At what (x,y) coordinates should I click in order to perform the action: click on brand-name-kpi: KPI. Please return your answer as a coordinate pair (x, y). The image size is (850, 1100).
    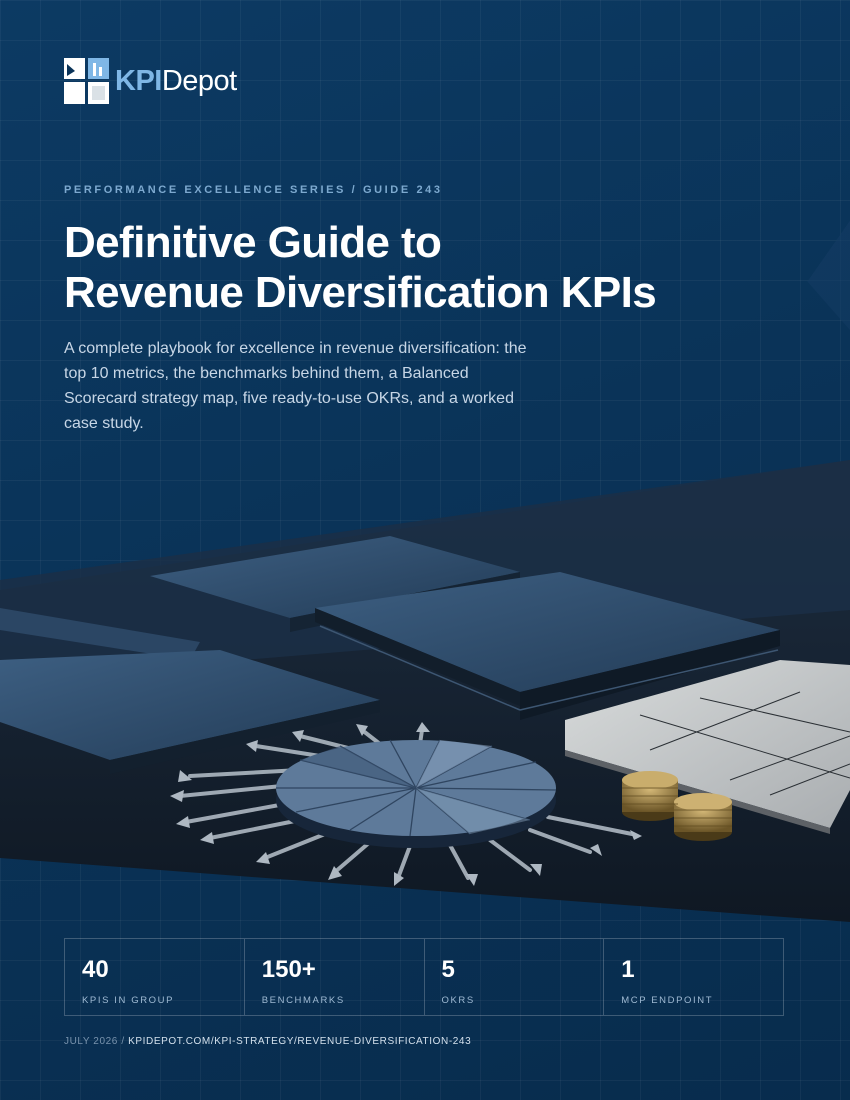
    Looking at the image, I should click on (138, 80).